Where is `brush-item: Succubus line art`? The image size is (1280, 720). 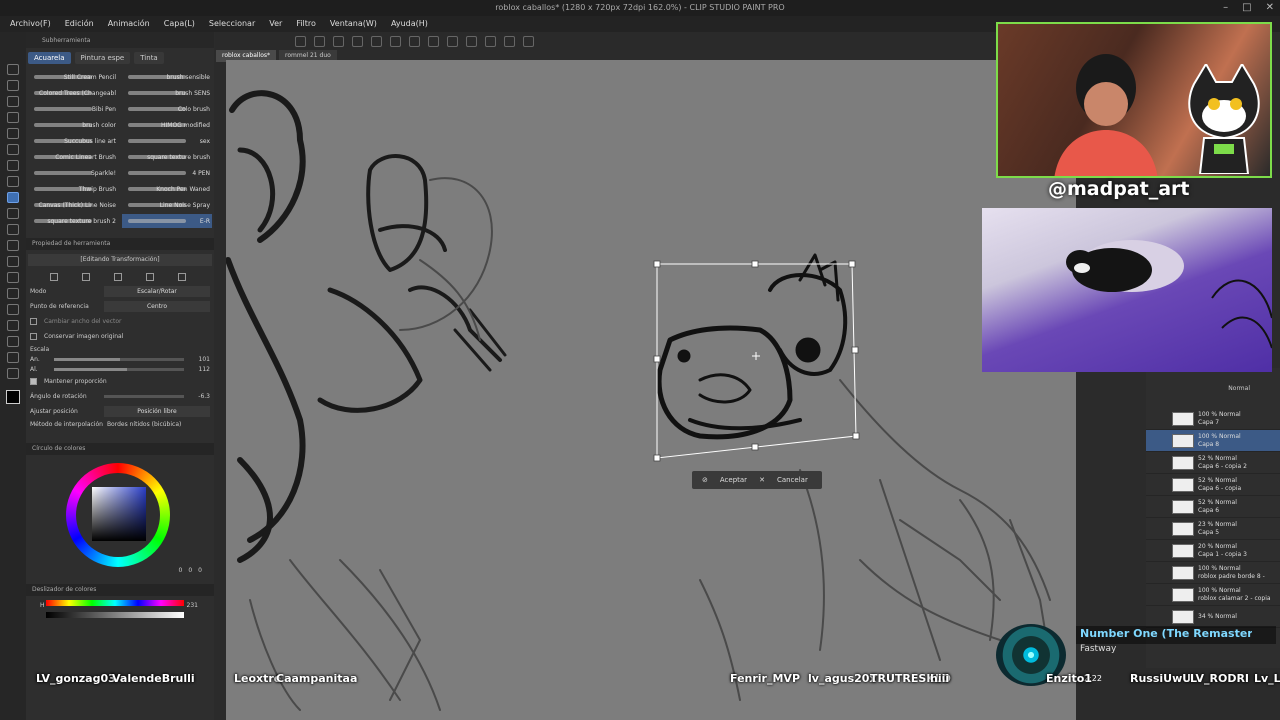 brush-item: Succubus line art is located at coordinates (73, 141).